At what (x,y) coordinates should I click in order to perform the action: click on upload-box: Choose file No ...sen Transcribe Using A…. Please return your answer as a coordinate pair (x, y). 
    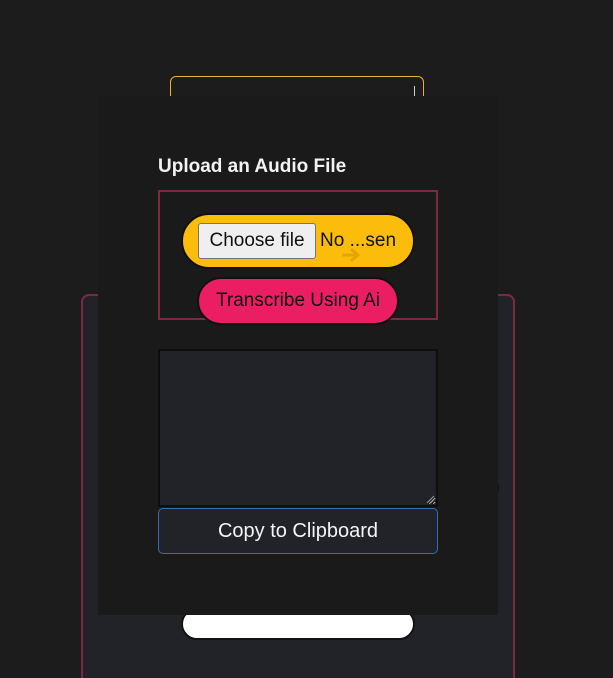
    Looking at the image, I should click on (298, 257).